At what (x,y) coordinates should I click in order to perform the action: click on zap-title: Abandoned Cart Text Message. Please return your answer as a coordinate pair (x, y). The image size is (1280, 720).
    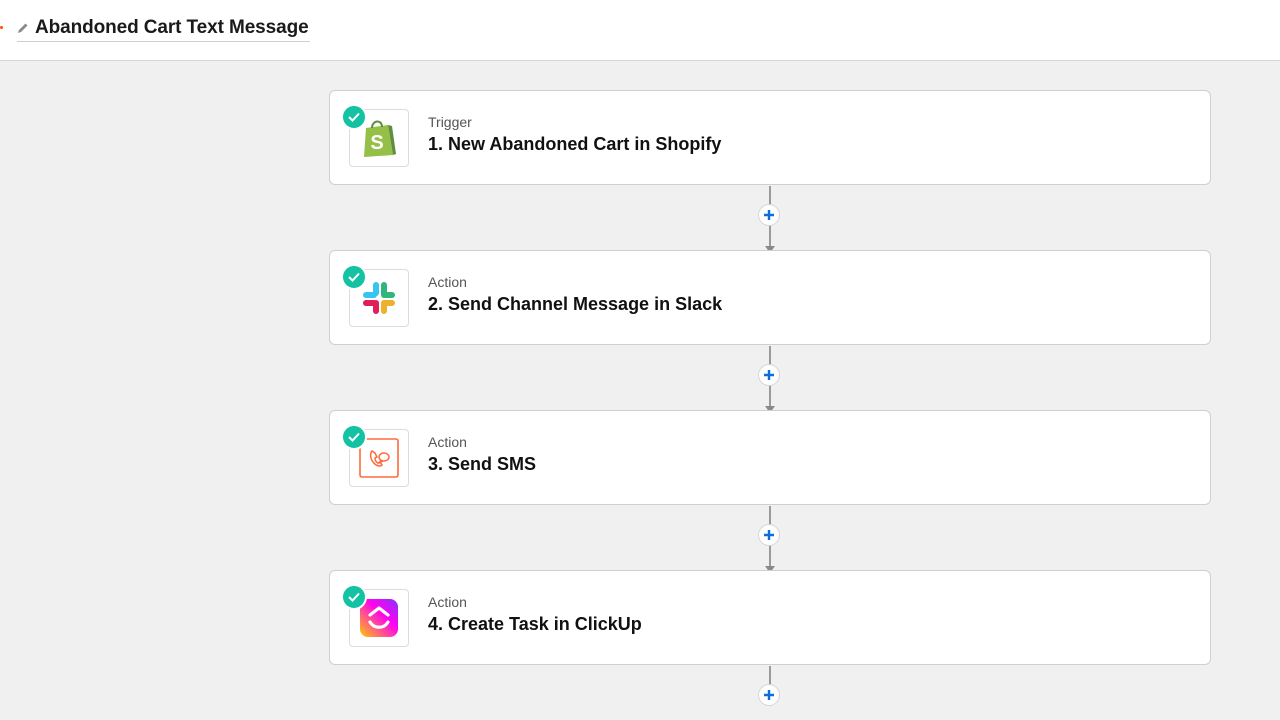
    Looking at the image, I should click on (172, 28).